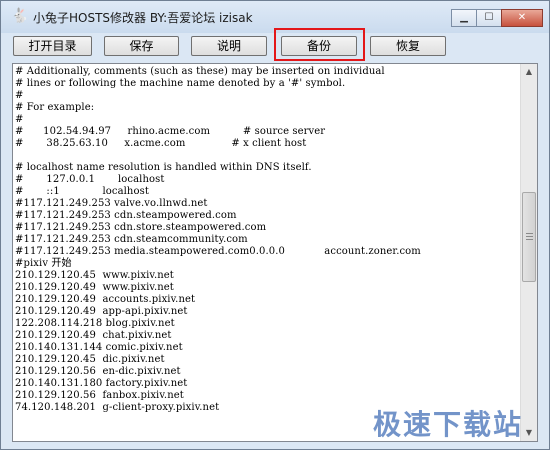 The image size is (550, 450). Describe the element at coordinates (229, 46) in the screenshot. I see `help-button: 说明` at that location.